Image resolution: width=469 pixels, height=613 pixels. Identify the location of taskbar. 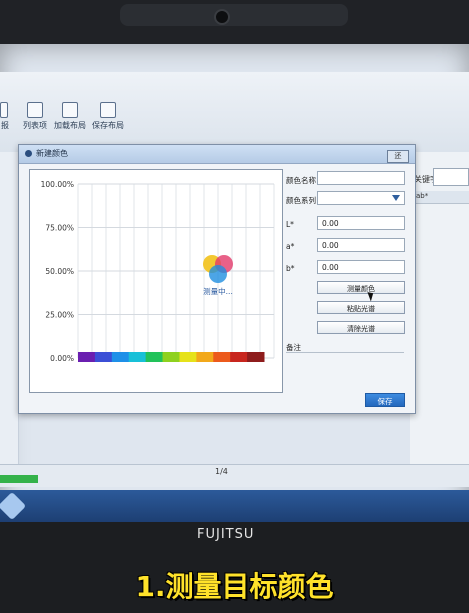
(234, 506).